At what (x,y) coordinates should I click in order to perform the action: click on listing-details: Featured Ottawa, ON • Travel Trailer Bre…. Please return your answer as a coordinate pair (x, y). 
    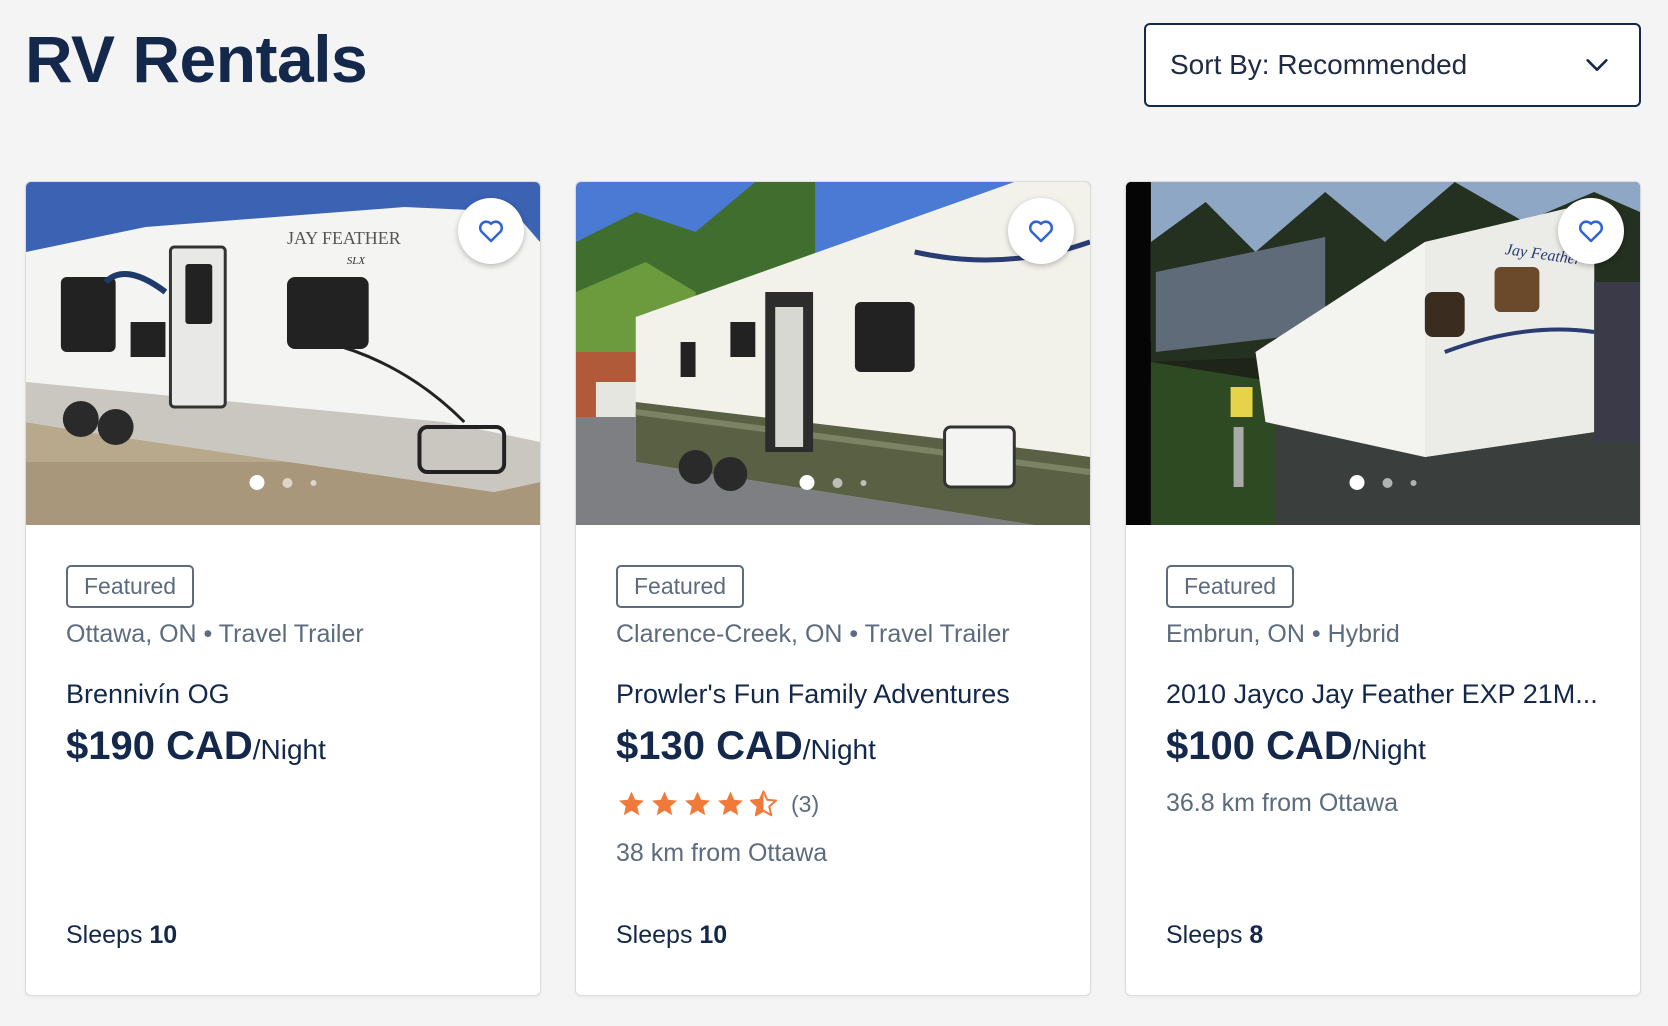
    Looking at the image, I should click on (283, 760).